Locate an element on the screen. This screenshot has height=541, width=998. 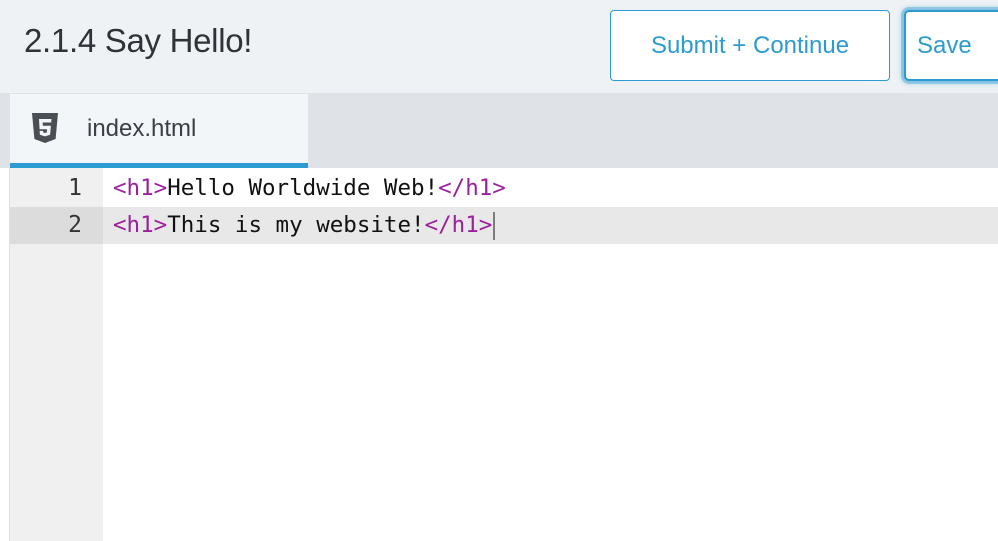
tab-index-html: index.html is located at coordinates (159, 131).